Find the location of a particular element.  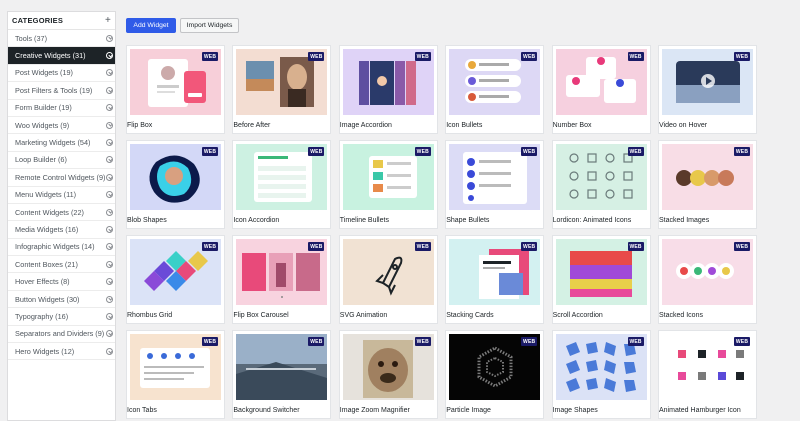

widget-card: WEB SVG Animation is located at coordinates (388, 279).